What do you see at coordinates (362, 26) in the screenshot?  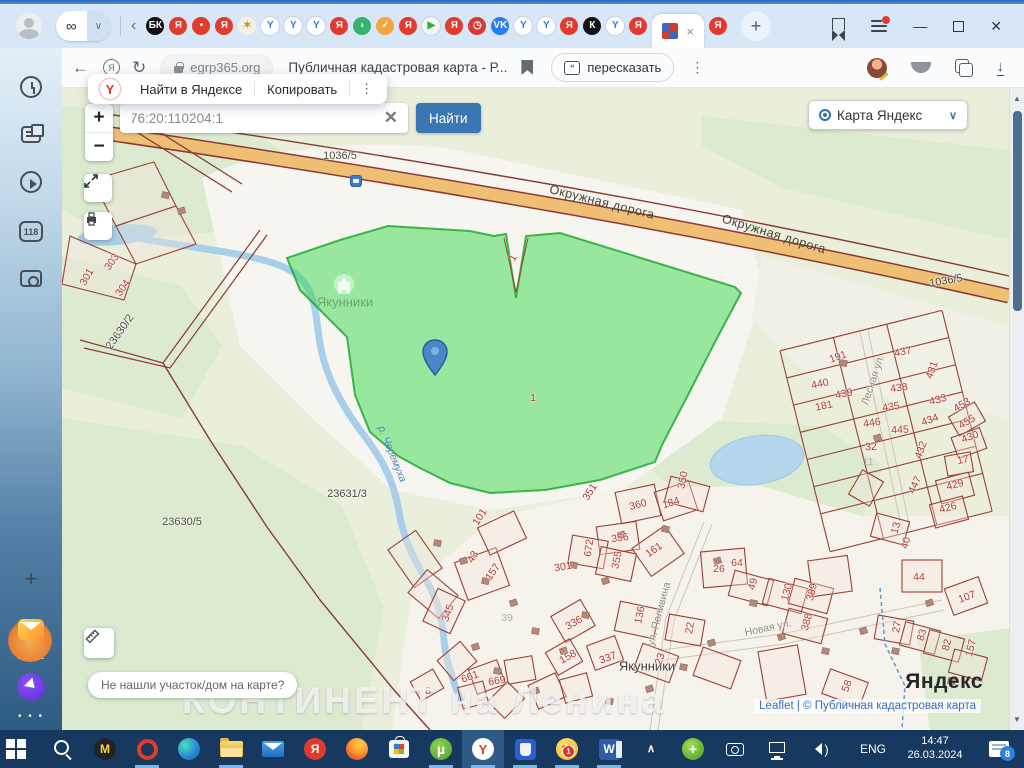 I see `tab-favicon: ◗` at bounding box center [362, 26].